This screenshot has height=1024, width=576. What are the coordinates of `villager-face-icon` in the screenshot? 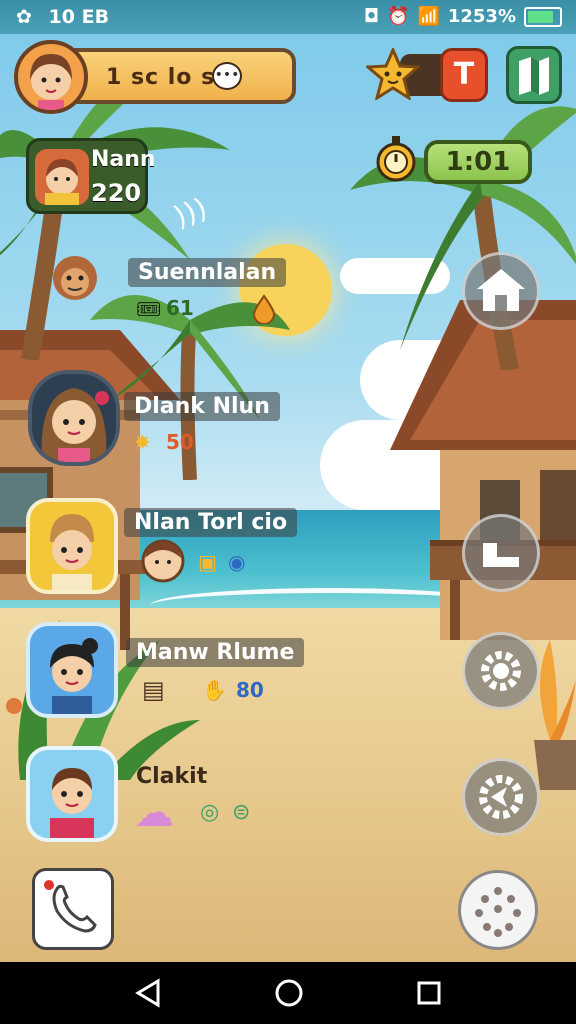 It's located at (62, 182).